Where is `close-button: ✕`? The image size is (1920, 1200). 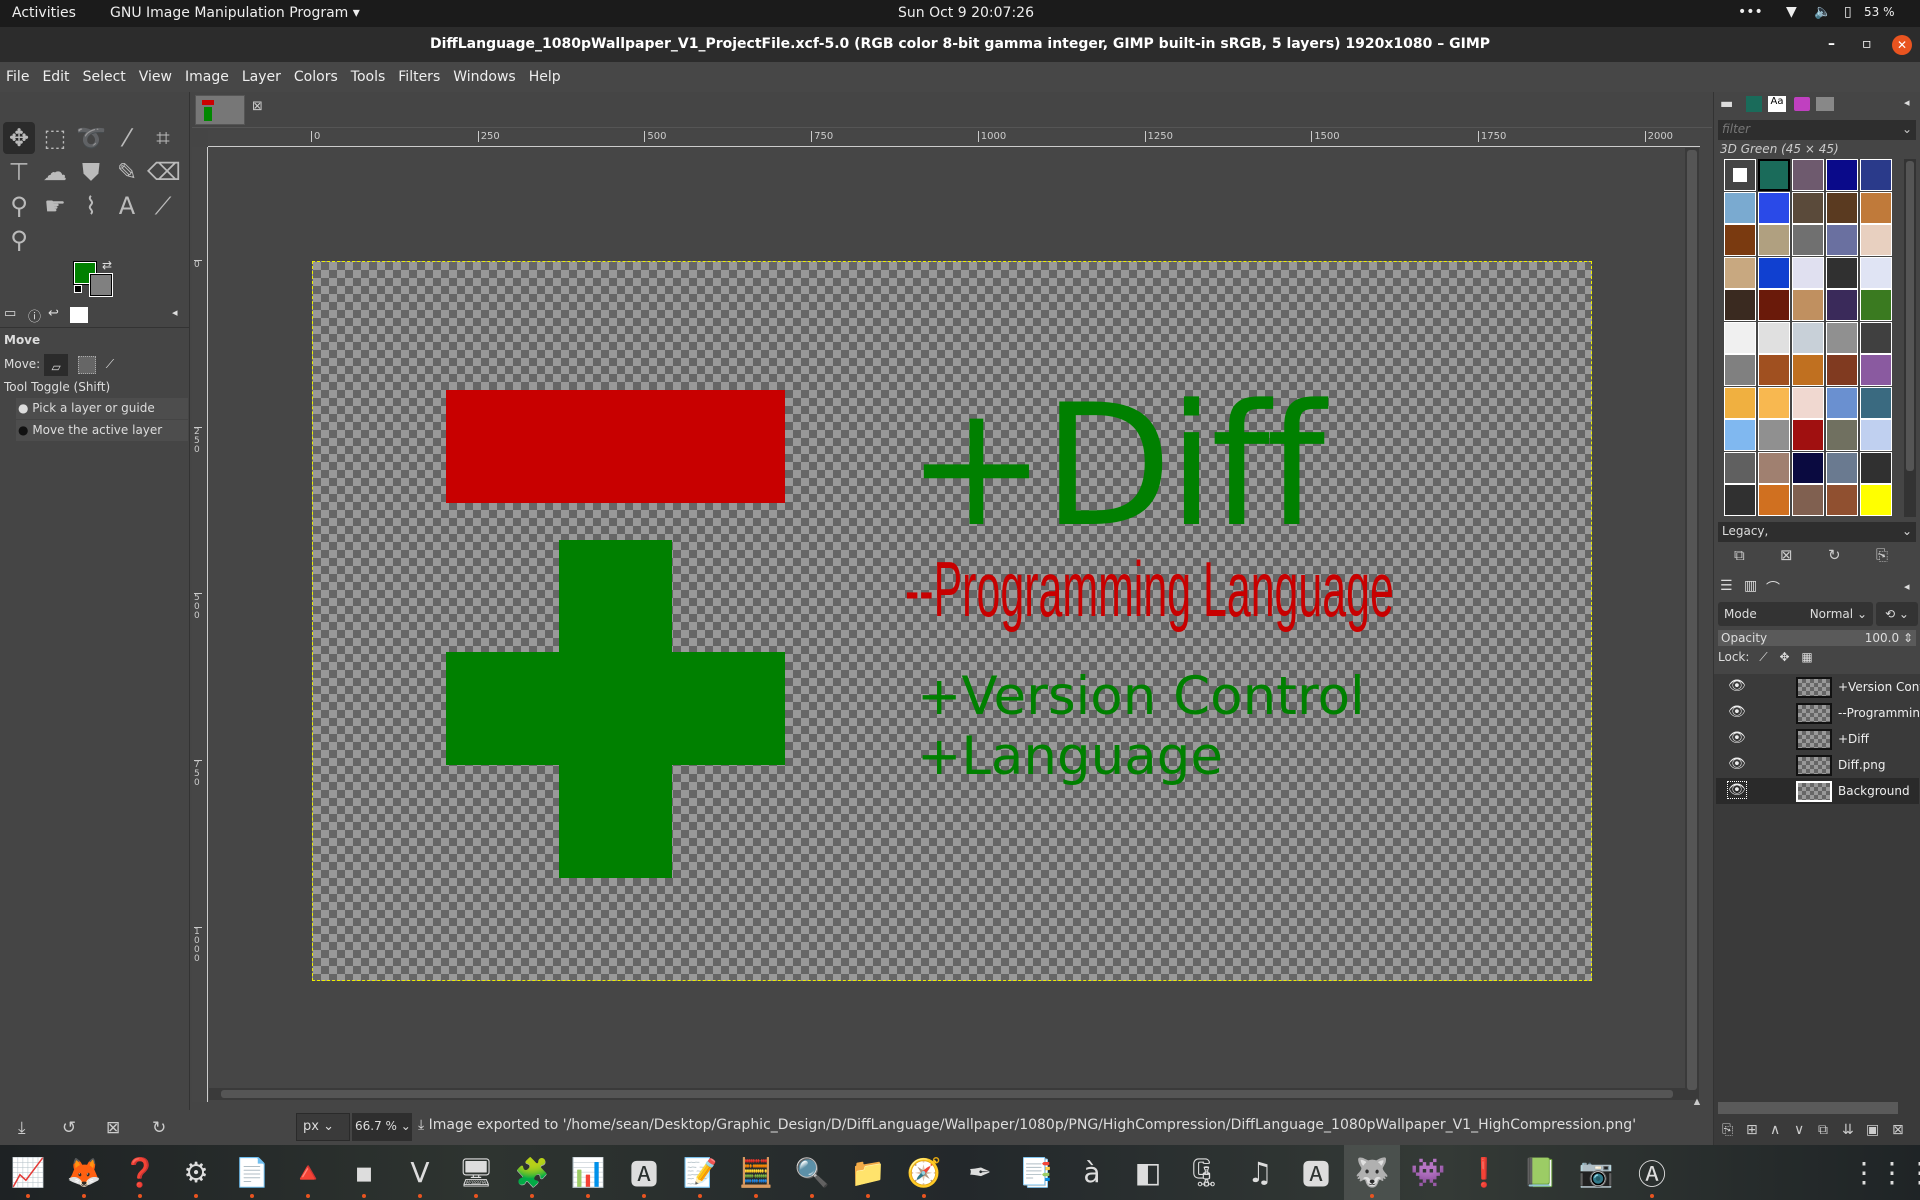 close-button: ✕ is located at coordinates (1902, 45).